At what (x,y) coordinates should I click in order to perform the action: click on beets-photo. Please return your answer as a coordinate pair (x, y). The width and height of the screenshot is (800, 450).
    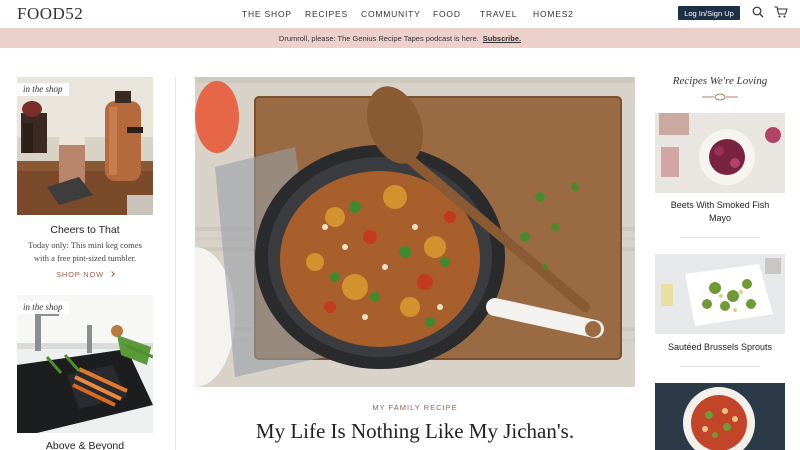
    Looking at the image, I should click on (720, 153).